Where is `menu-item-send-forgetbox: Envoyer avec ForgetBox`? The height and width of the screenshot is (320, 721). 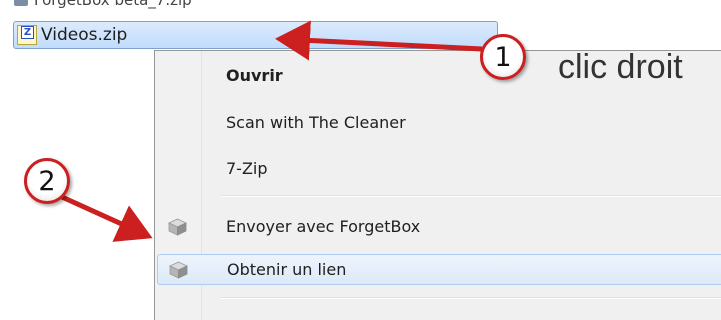 menu-item-send-forgetbox: Envoyer avec ForgetBox is located at coordinates (439, 226).